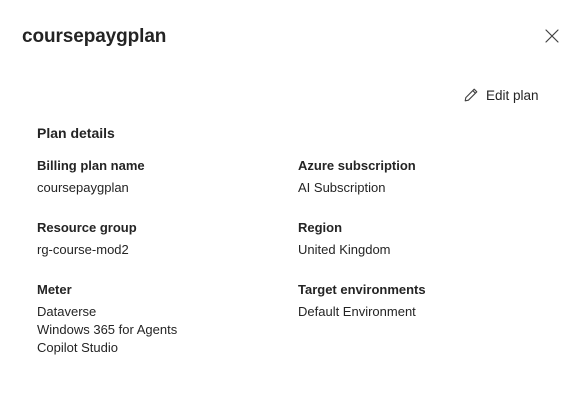 This screenshot has width=580, height=420. What do you see at coordinates (107, 329) in the screenshot?
I see `meter-value-item: Windows 365 for Agents` at bounding box center [107, 329].